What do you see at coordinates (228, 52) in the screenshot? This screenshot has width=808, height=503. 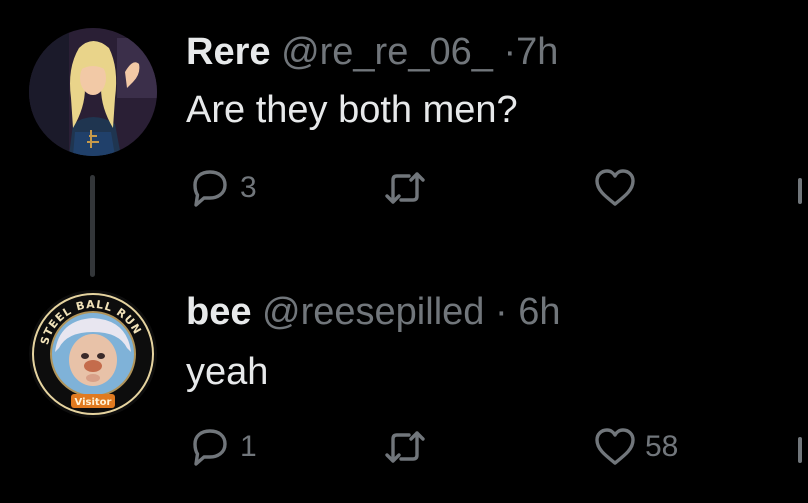 I see `display-name: Rere` at bounding box center [228, 52].